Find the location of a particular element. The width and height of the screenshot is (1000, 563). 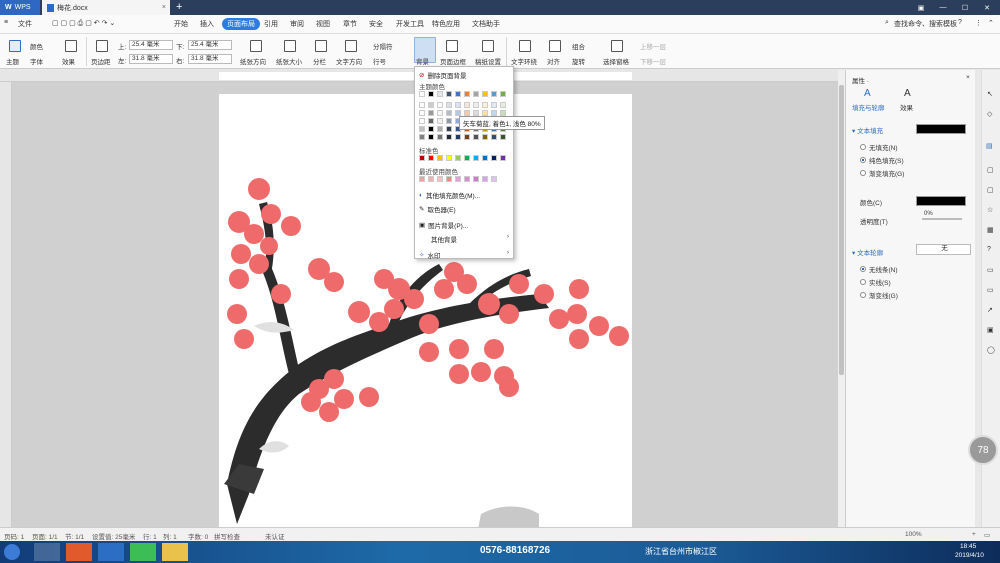

text-outline-section: ▾ 文本轮廓 is located at coordinates (867, 252).